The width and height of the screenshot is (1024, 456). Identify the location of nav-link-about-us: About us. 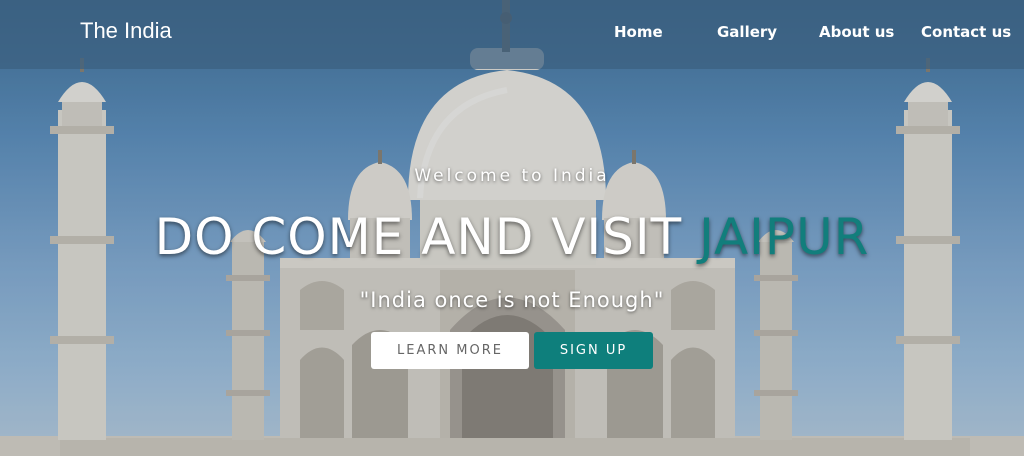
(856, 32).